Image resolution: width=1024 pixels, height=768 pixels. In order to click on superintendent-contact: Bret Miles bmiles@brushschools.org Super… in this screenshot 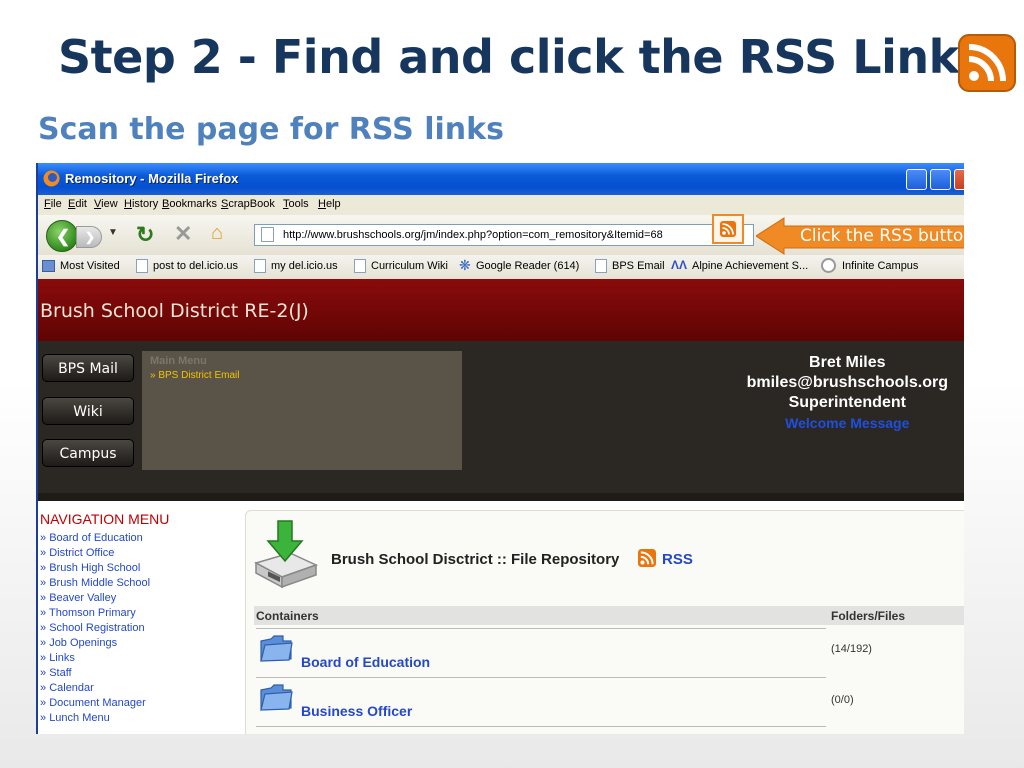, I will do `click(847, 393)`.